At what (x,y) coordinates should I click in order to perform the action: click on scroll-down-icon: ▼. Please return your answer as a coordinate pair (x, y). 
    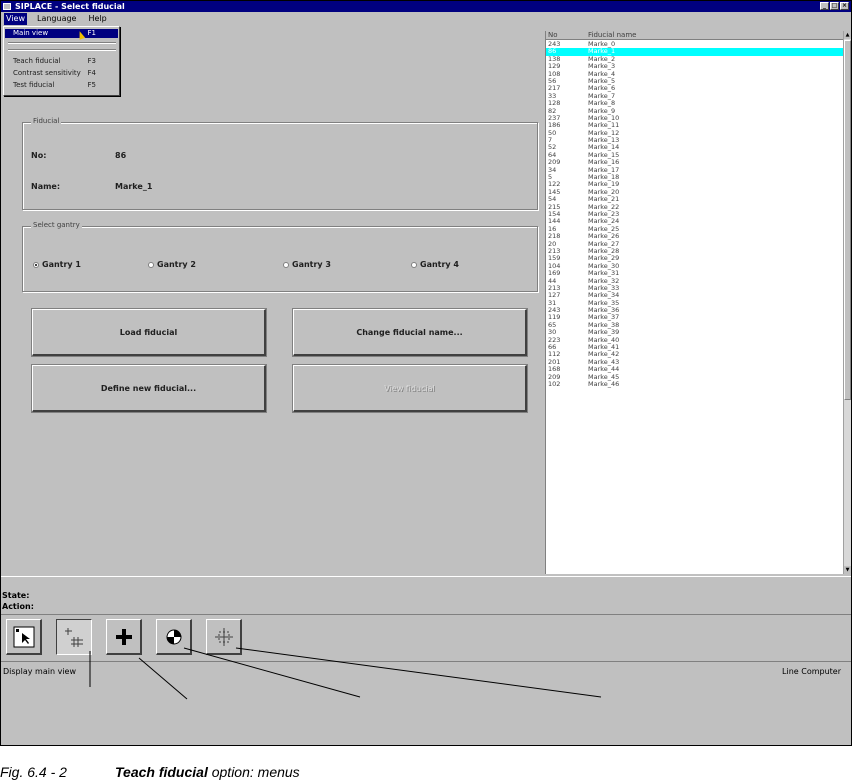
    Looking at the image, I should click on (847, 570).